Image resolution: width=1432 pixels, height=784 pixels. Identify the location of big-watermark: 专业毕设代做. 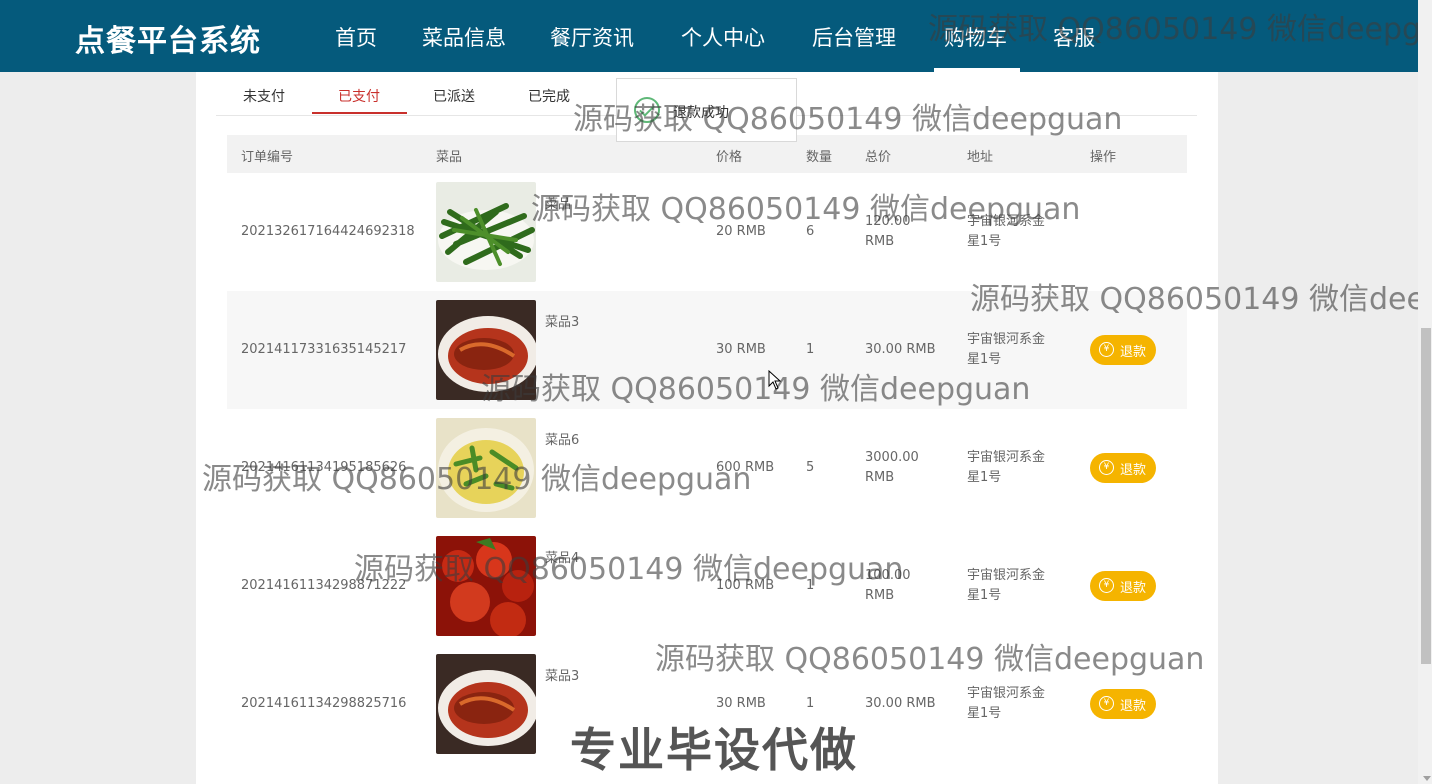
(714, 750).